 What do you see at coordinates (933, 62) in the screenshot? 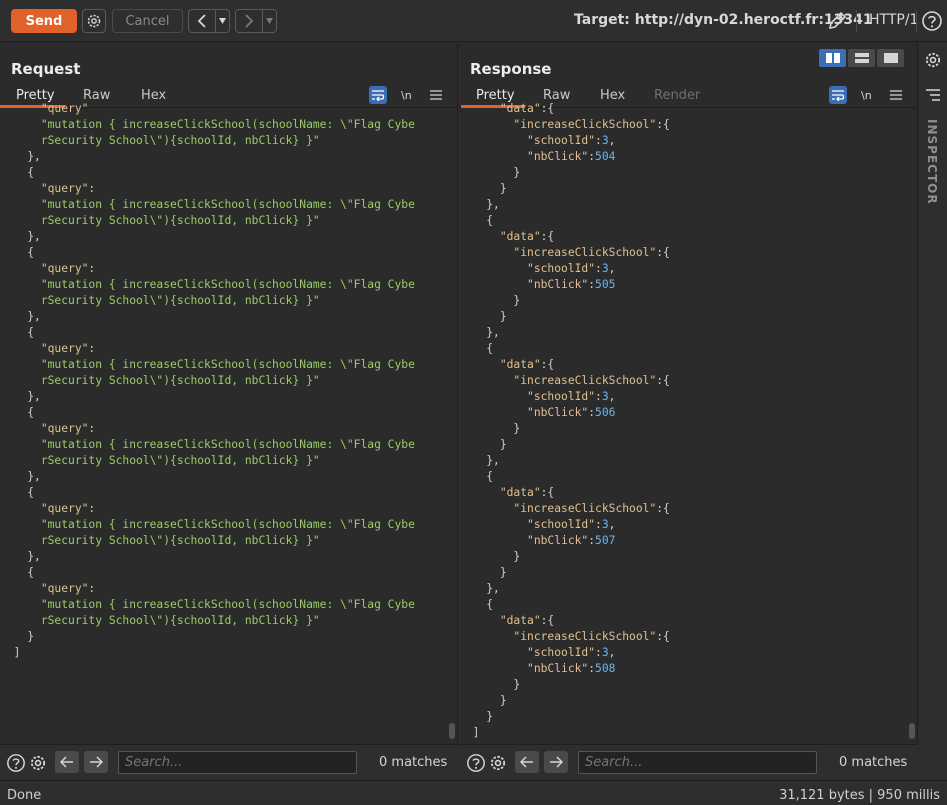
I see `inspector-settings-button` at bounding box center [933, 62].